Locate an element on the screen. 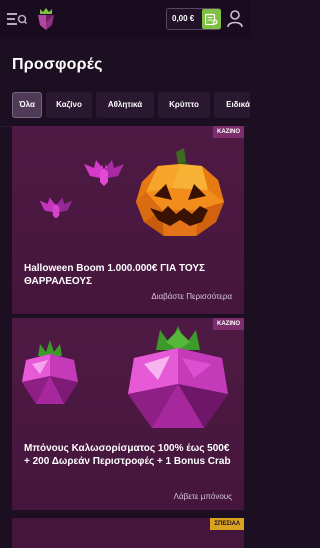 The width and height of the screenshot is (320, 548). menu-icon is located at coordinates (17, 19).